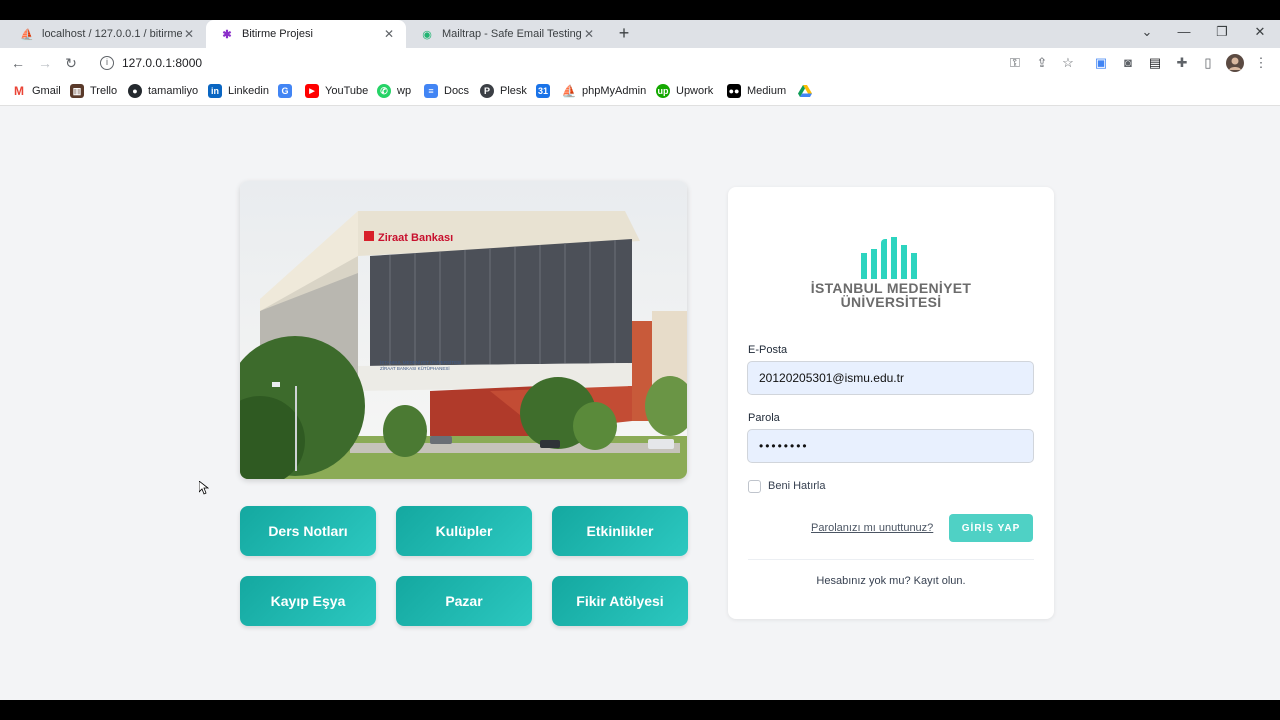 The height and width of the screenshot is (720, 1280). I want to click on svg-text: ZİRAAT BANKASI KÜTÜPHANESİ, so click(415, 368).